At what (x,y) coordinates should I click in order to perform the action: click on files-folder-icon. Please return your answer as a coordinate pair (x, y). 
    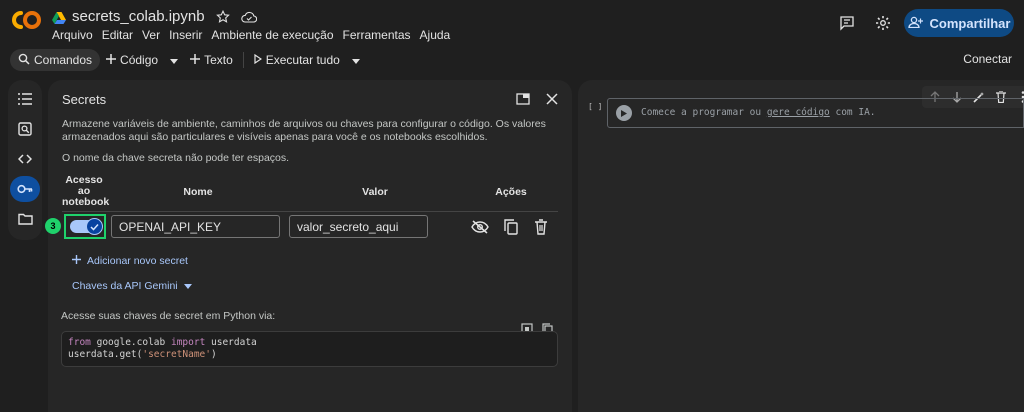
    Looking at the image, I should click on (25, 219).